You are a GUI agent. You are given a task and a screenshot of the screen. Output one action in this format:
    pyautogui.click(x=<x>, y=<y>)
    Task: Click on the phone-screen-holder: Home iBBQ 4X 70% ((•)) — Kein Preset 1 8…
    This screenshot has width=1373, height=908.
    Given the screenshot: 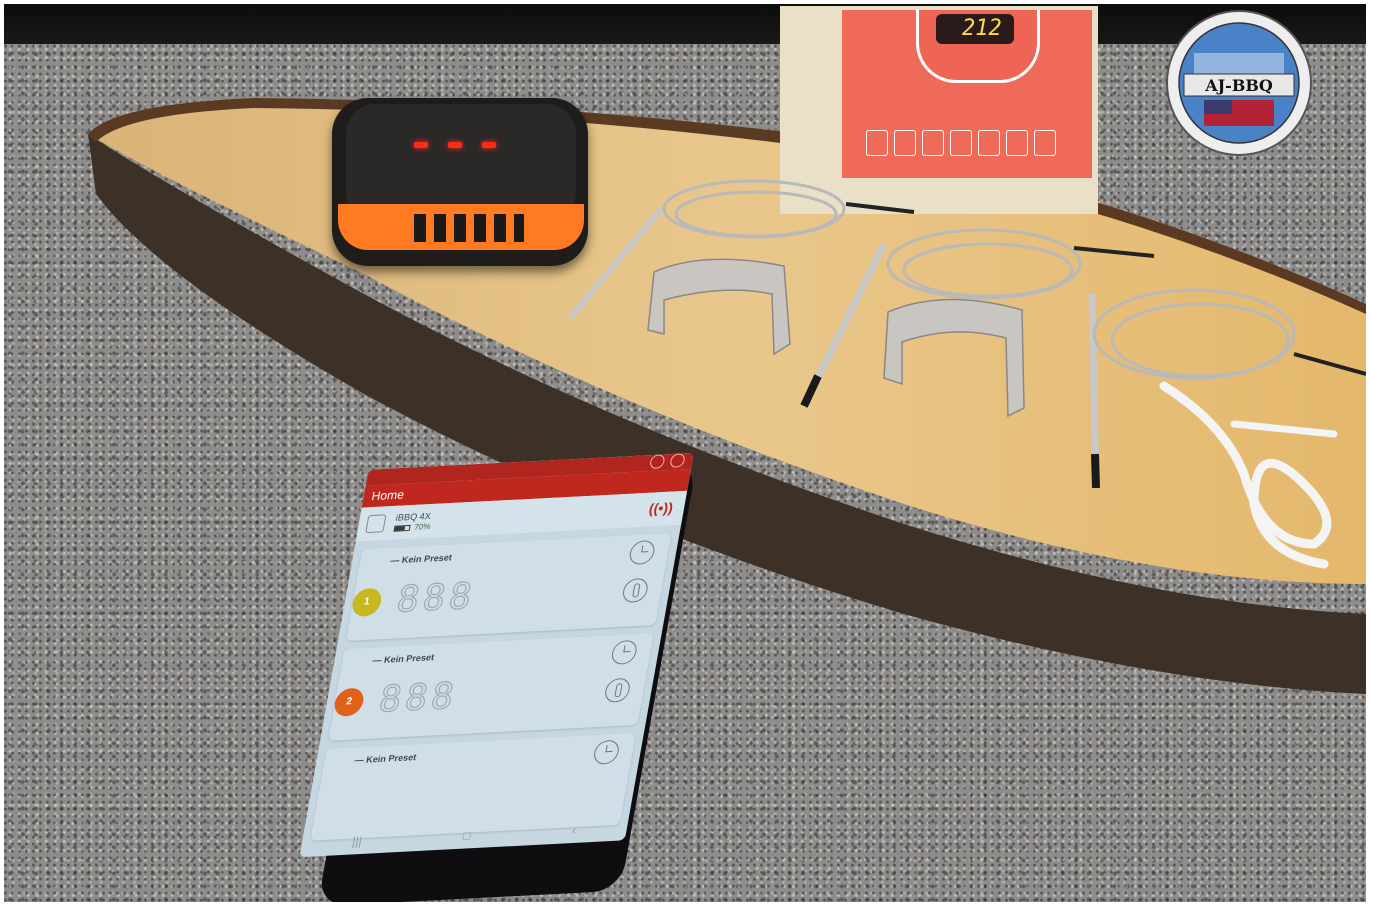 What is the action you would take?
    pyautogui.click(x=496, y=657)
    